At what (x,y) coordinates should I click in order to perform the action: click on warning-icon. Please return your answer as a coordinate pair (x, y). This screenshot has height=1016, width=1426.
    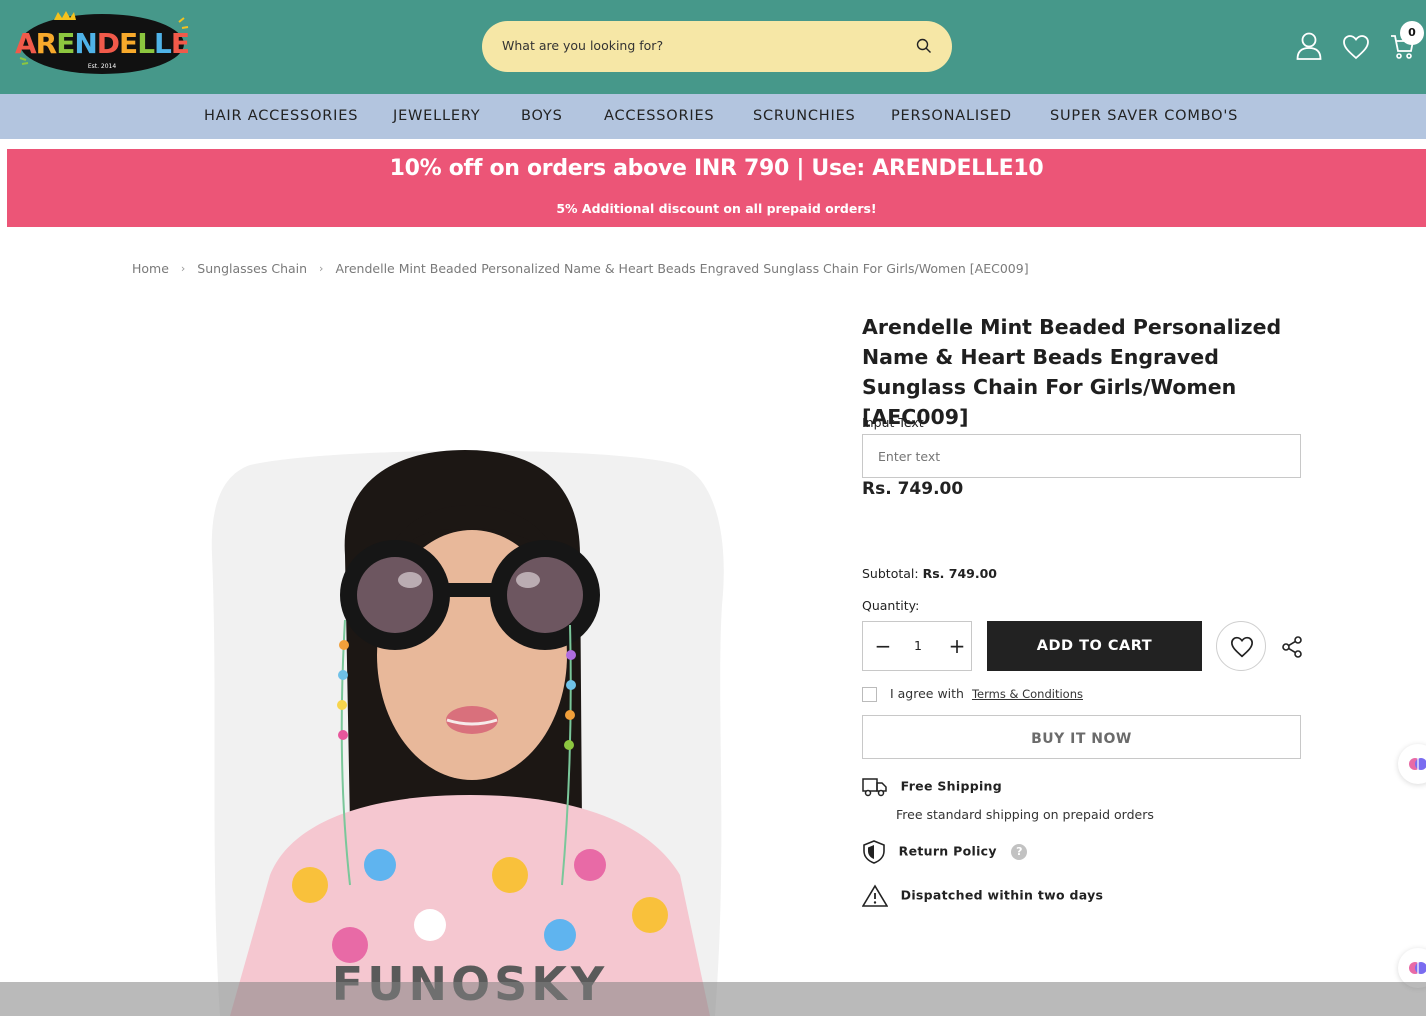
    Looking at the image, I should click on (875, 895).